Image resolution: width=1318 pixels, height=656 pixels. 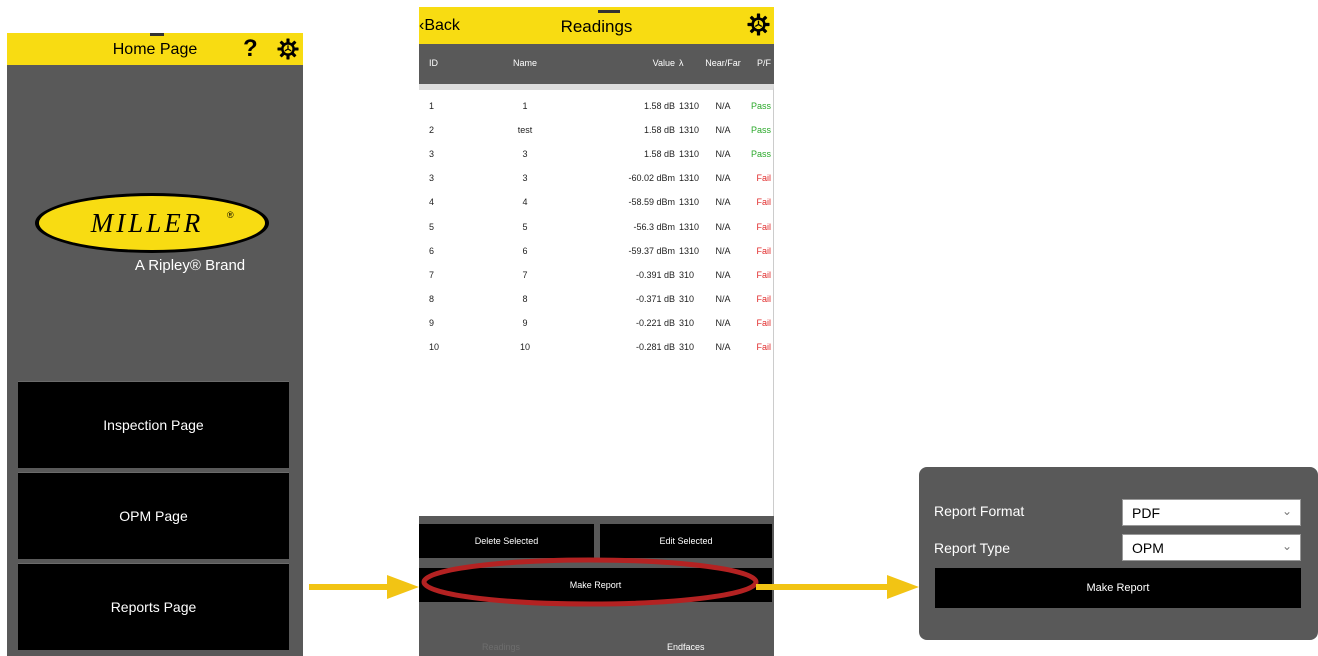 I want to click on table-row: 7 7 -0.391 dB 310 N/A Fail, so click(x=596, y=275).